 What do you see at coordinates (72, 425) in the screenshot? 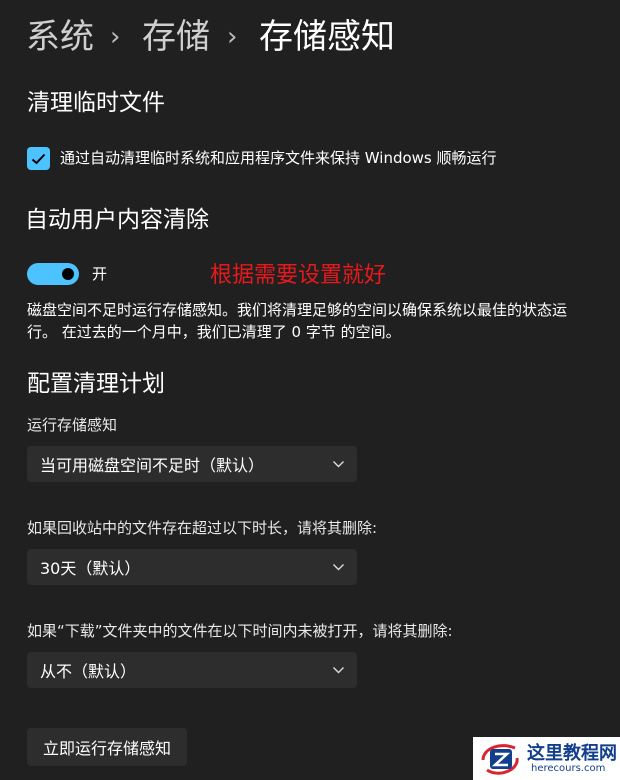
I see `run-storage-sense-label: 运行存储感知` at bounding box center [72, 425].